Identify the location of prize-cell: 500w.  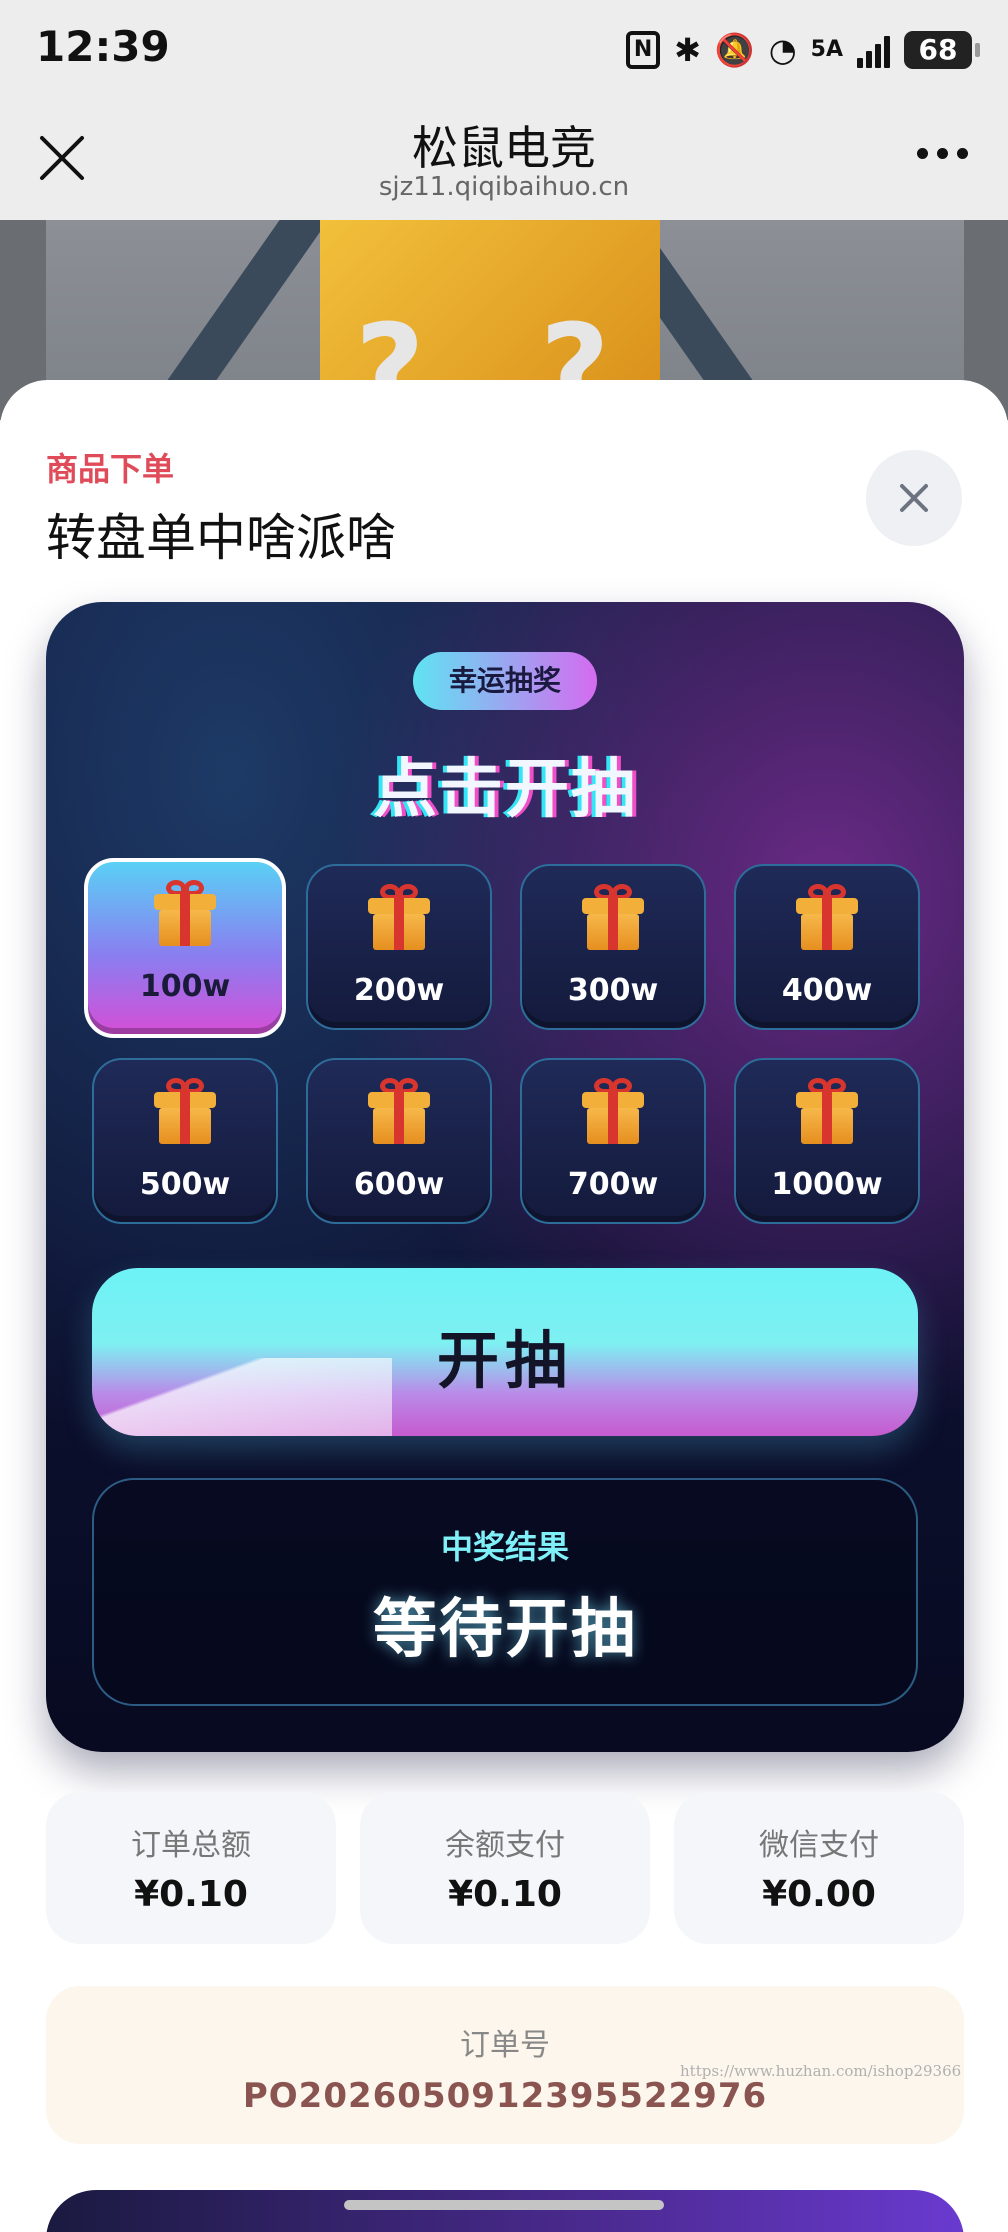
(185, 1141).